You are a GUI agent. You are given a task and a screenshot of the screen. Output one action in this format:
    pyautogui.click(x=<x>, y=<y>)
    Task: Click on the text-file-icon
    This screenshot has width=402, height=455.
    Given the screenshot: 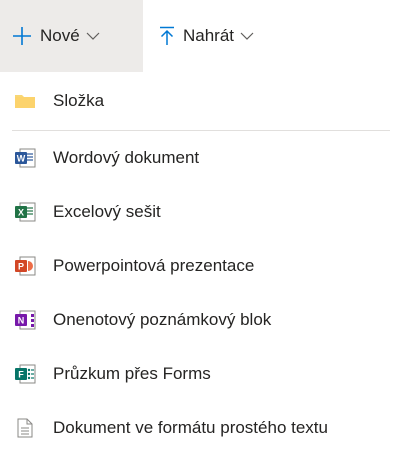 What is the action you would take?
    pyautogui.click(x=25, y=428)
    